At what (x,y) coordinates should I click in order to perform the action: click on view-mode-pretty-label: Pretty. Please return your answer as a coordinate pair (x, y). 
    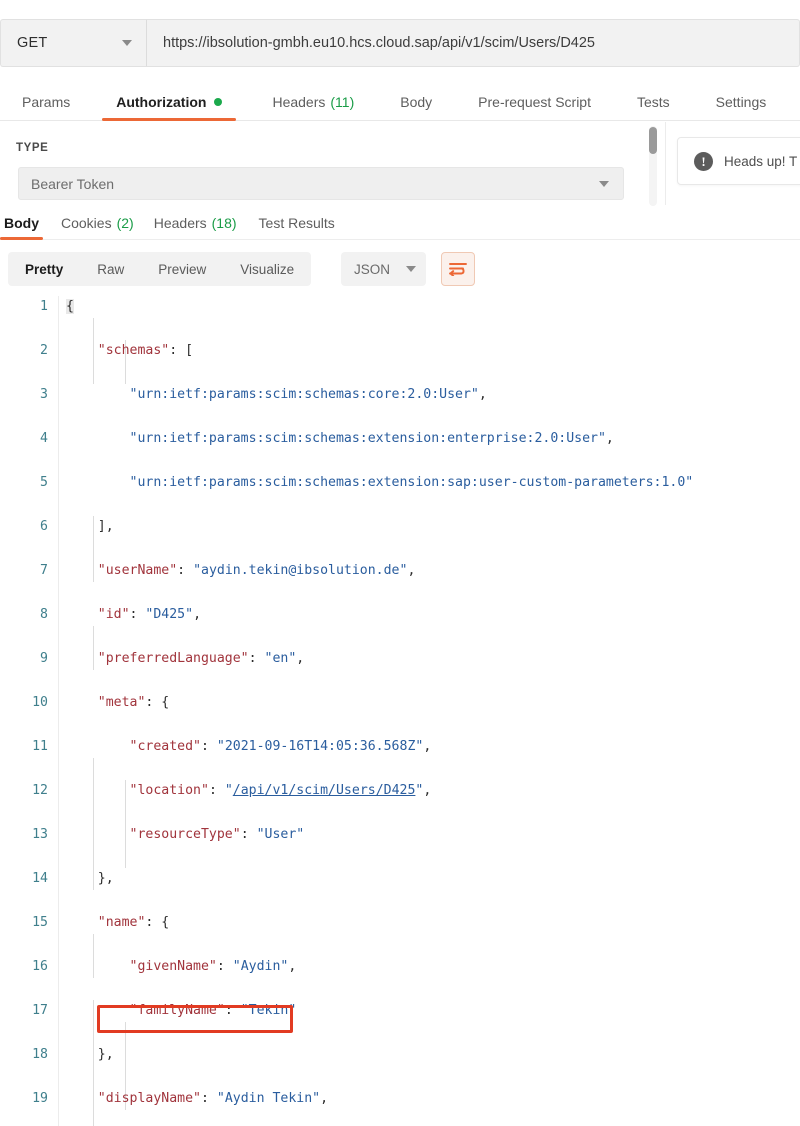
    Looking at the image, I should click on (44, 269).